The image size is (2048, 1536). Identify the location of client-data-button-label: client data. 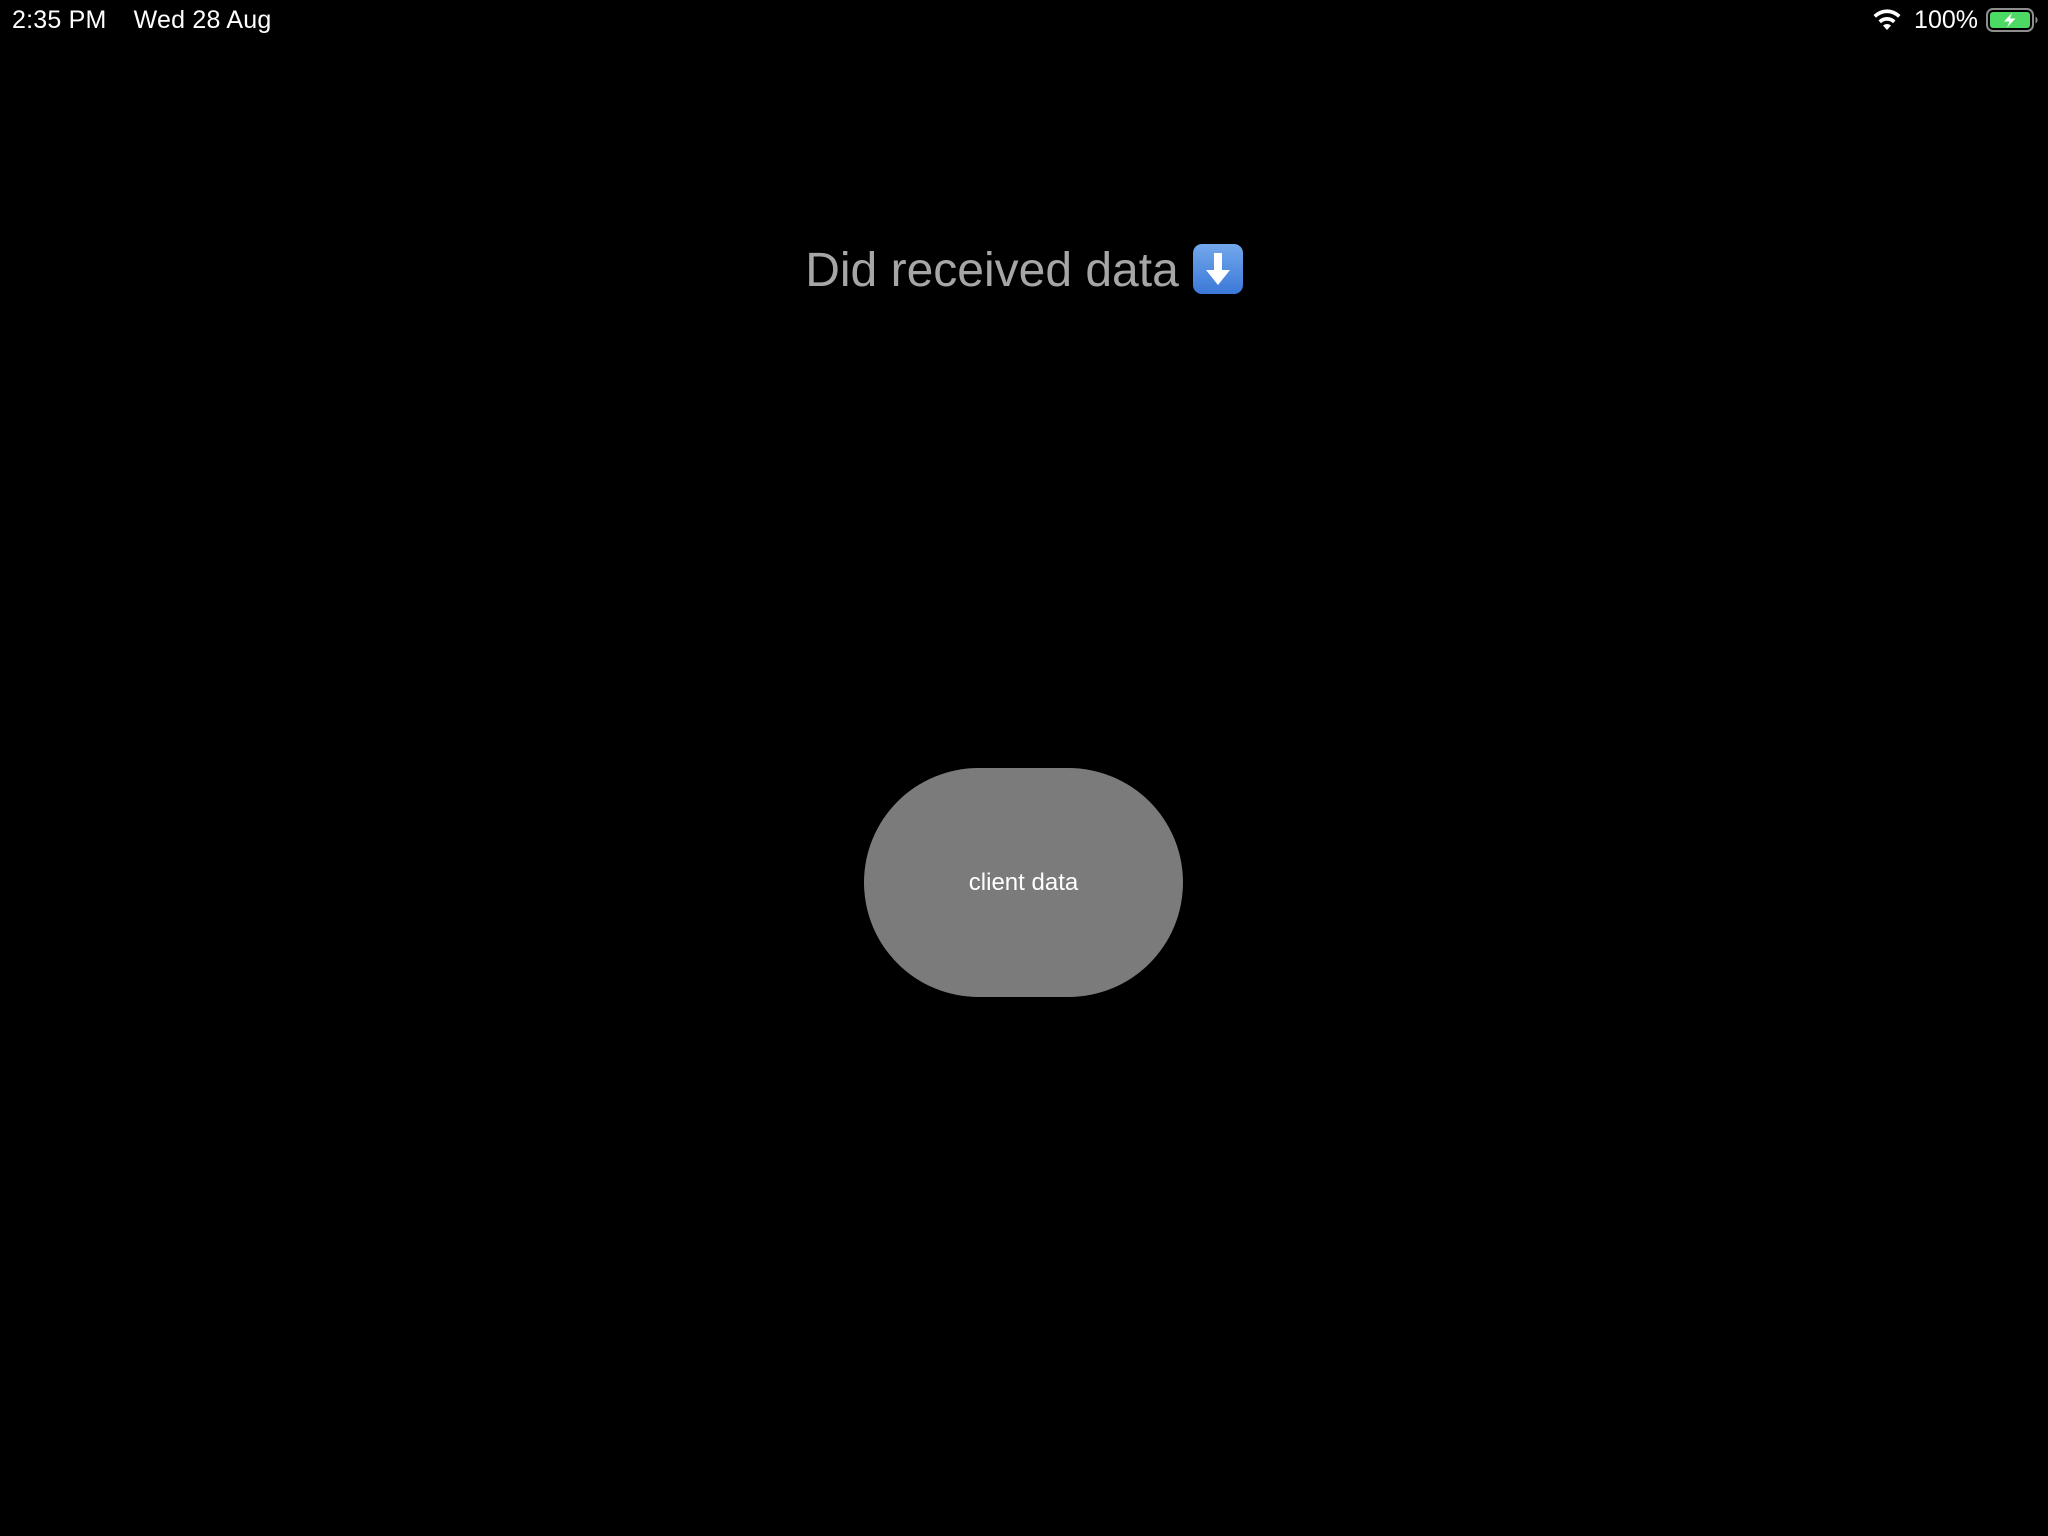
(1023, 882).